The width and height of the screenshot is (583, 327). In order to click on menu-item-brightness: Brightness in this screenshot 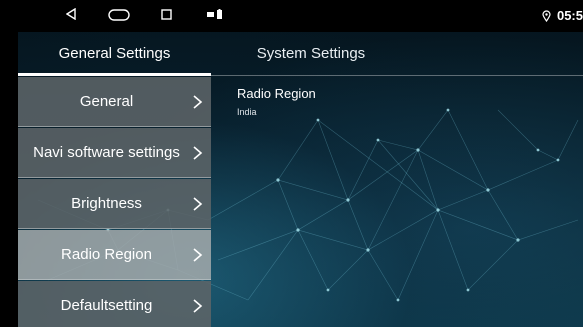, I will do `click(114, 204)`.